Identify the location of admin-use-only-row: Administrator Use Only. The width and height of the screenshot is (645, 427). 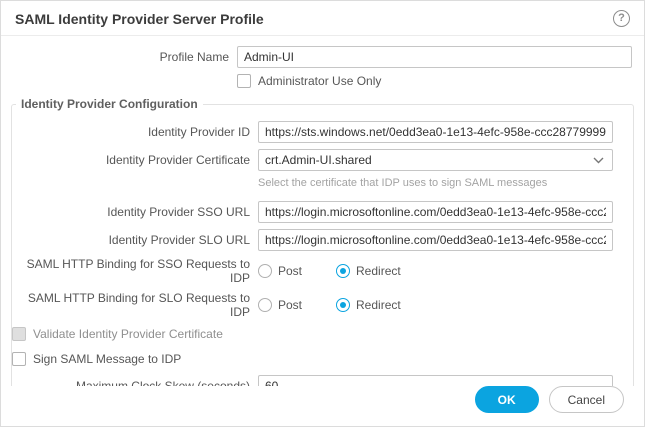
(316, 82).